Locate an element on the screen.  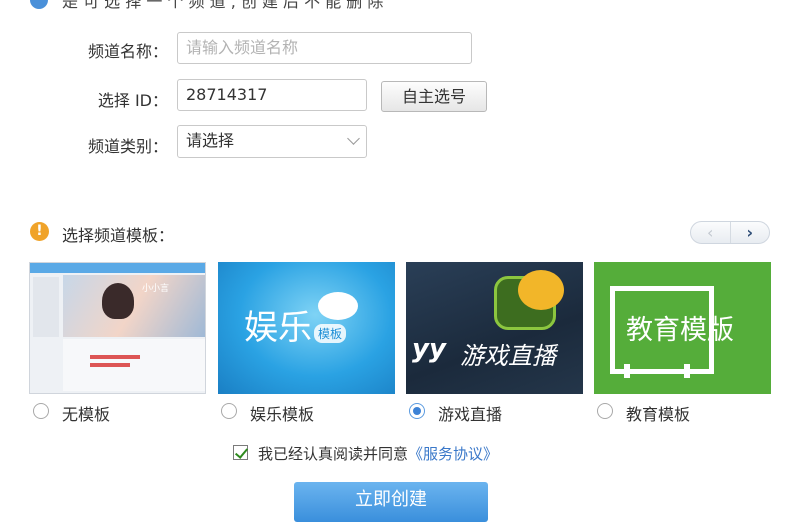
category-select: 请选择 is located at coordinates (272, 141).